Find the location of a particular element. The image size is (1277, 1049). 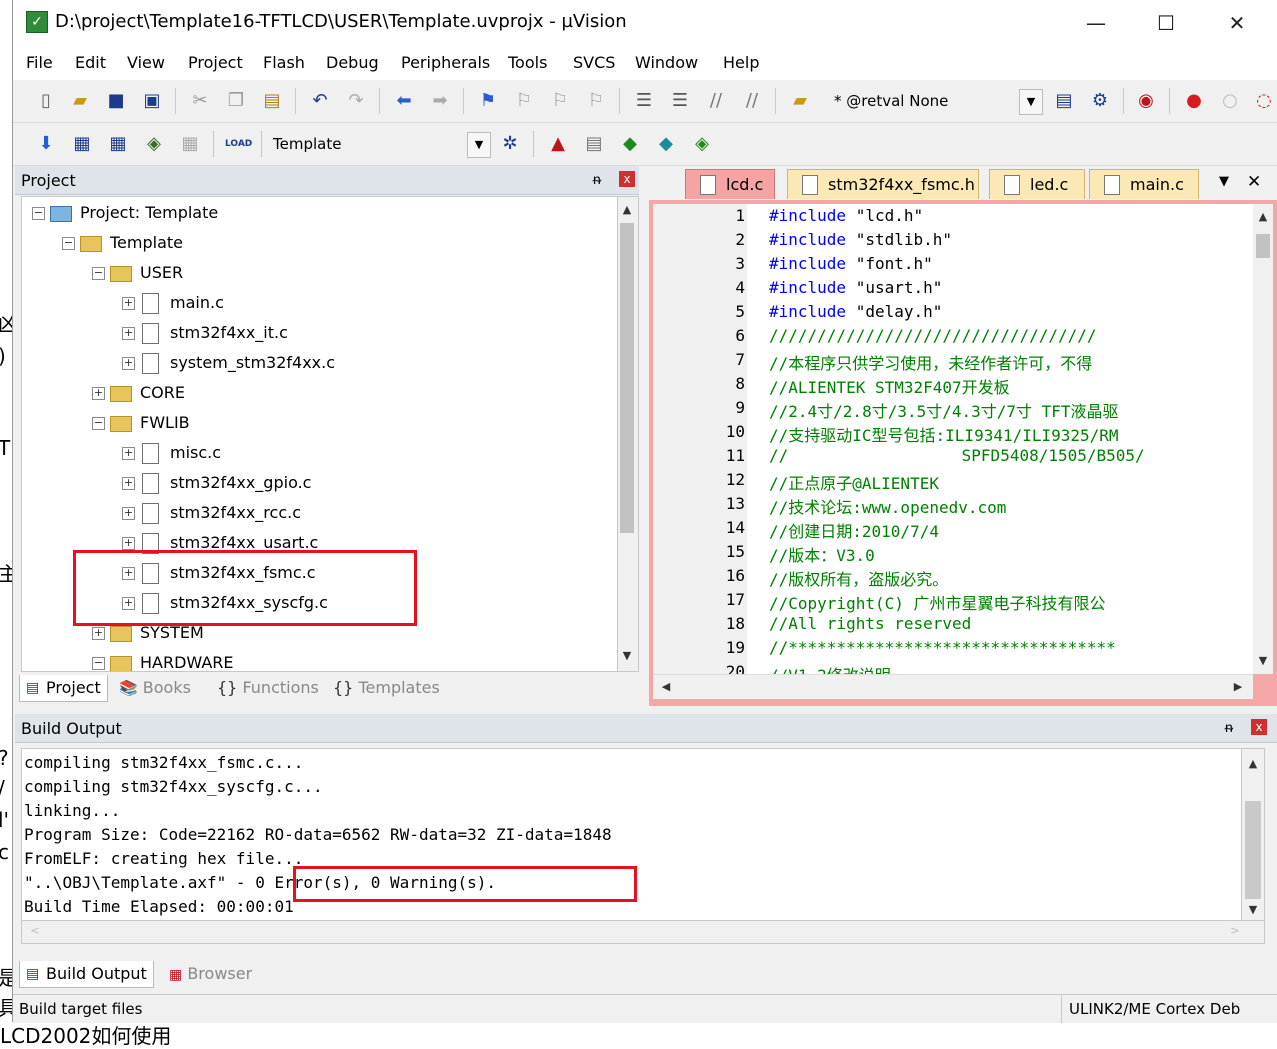

scroll-left-icon: < is located at coordinates (35, 931).